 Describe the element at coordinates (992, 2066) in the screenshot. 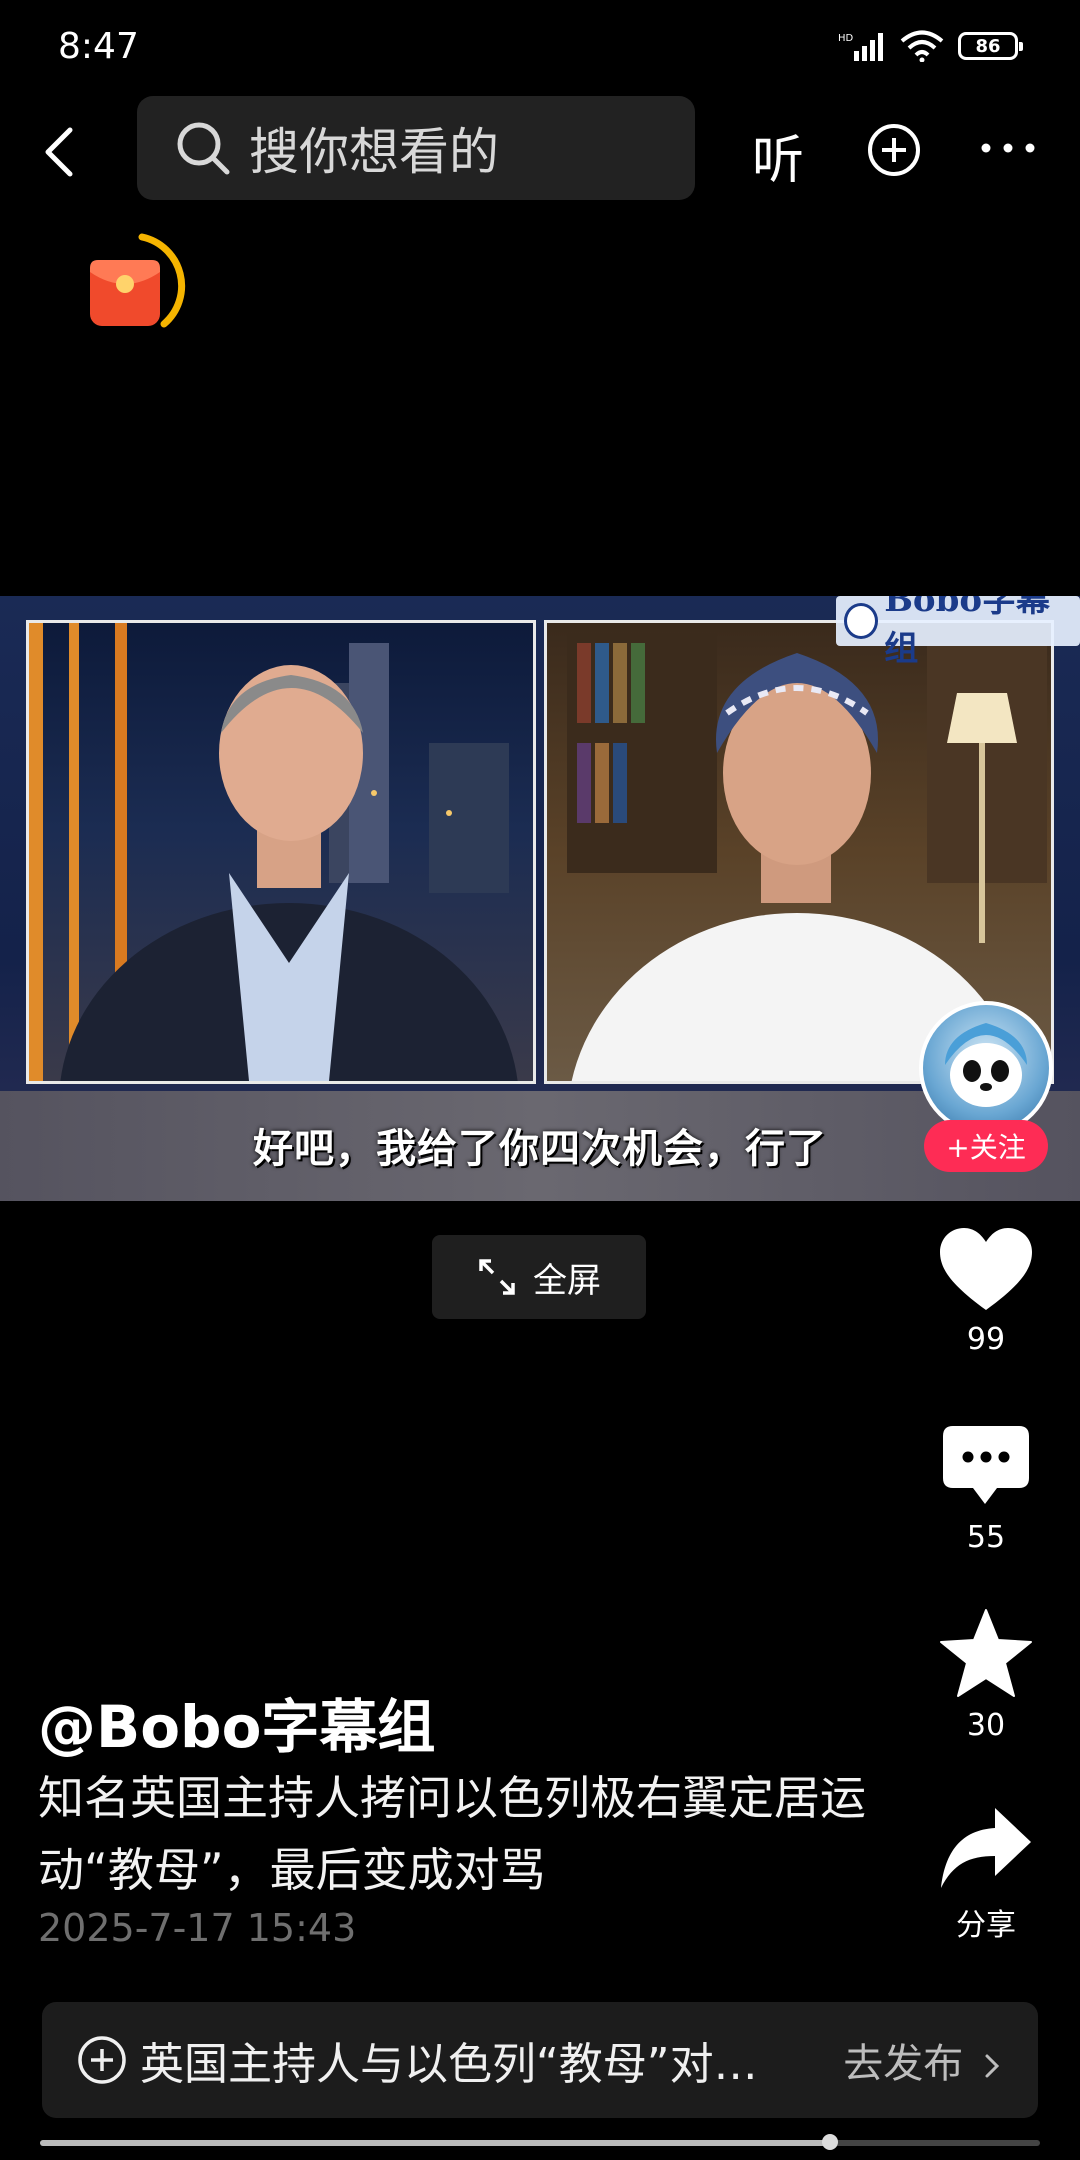

I see `chevron-right-icon` at that location.